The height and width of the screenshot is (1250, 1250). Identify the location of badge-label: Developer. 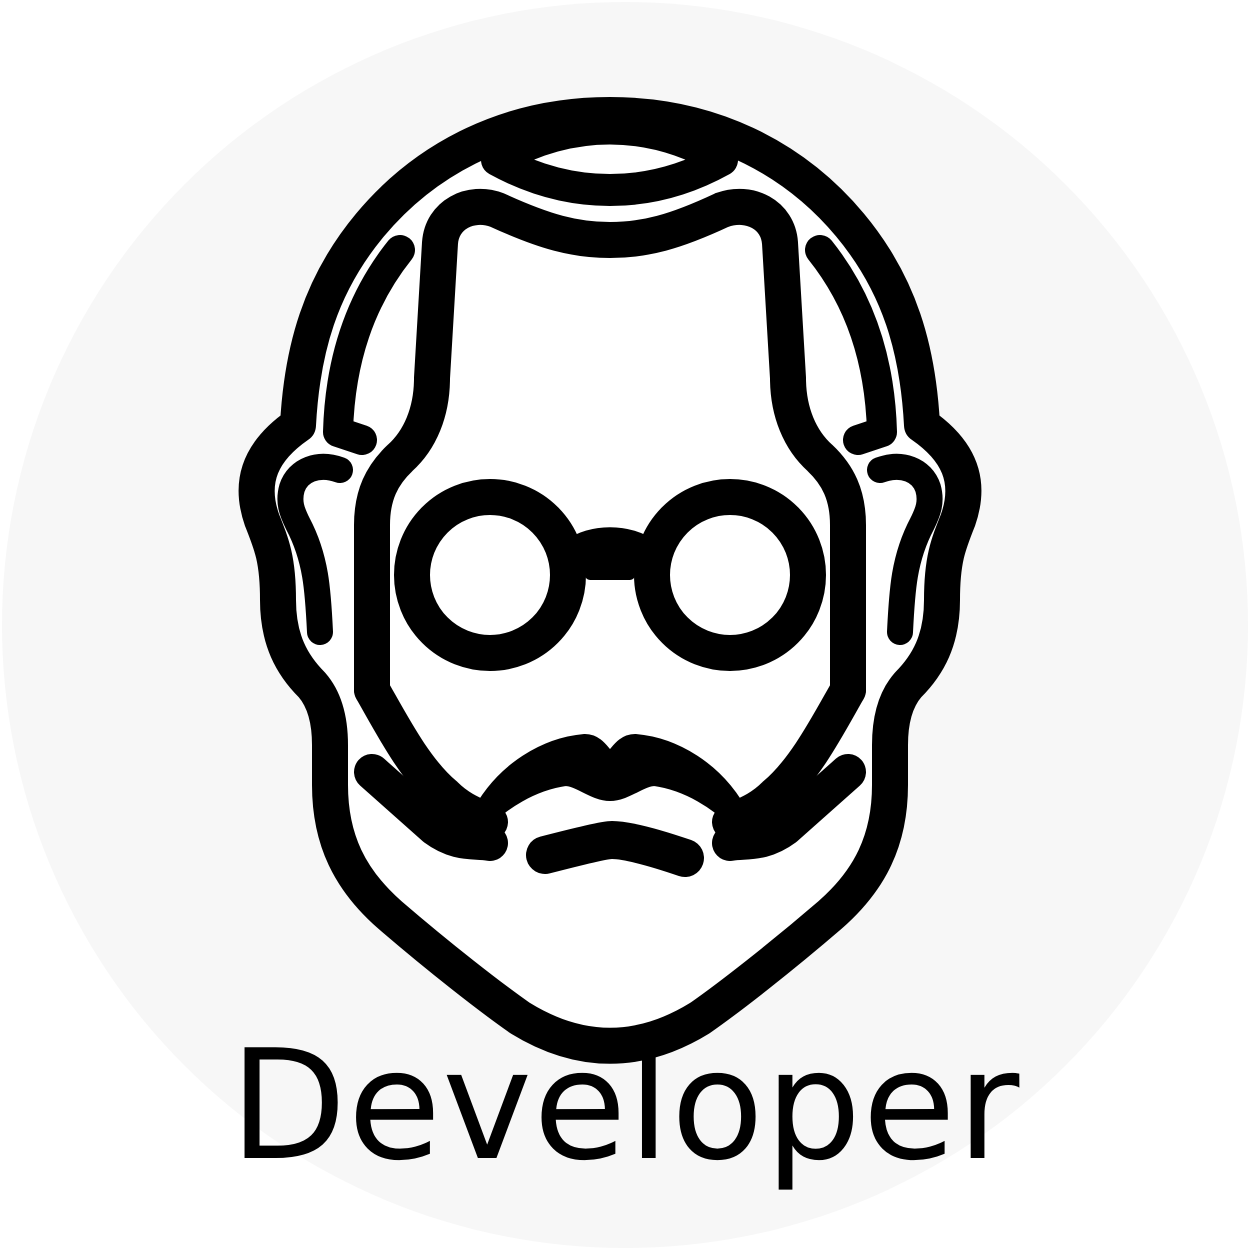
(625, 1105).